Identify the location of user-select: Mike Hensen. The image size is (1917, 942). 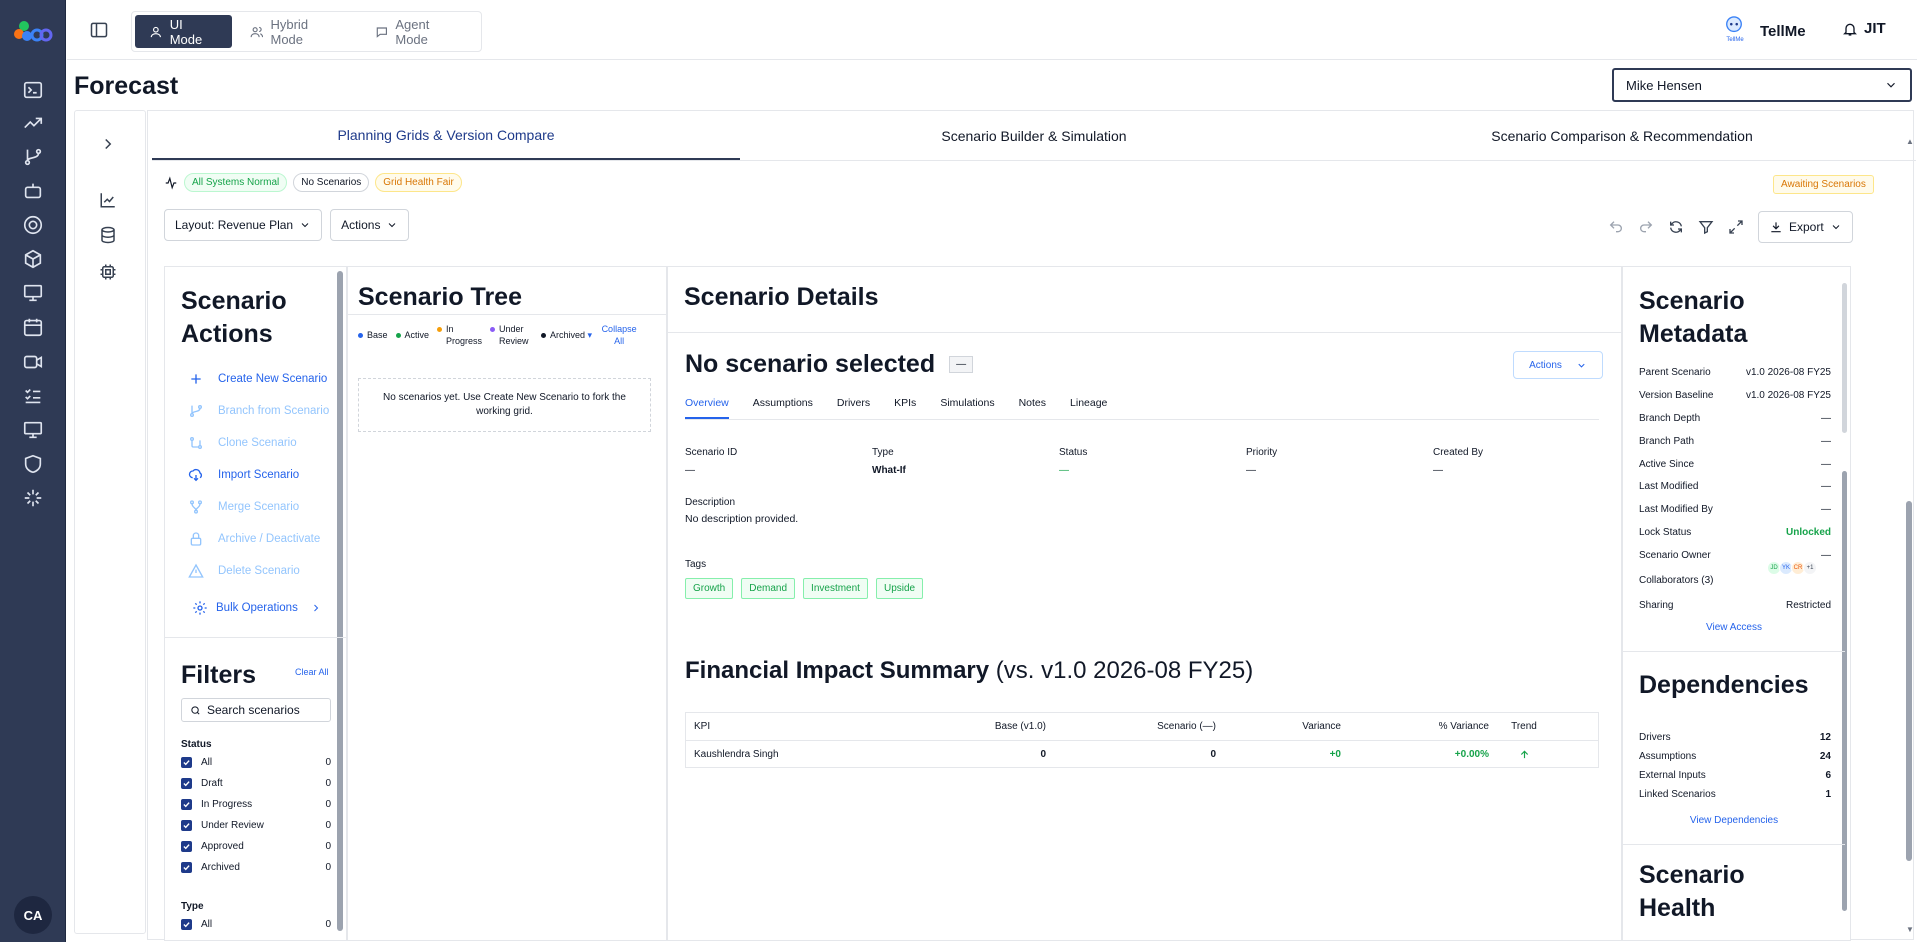
(1762, 85).